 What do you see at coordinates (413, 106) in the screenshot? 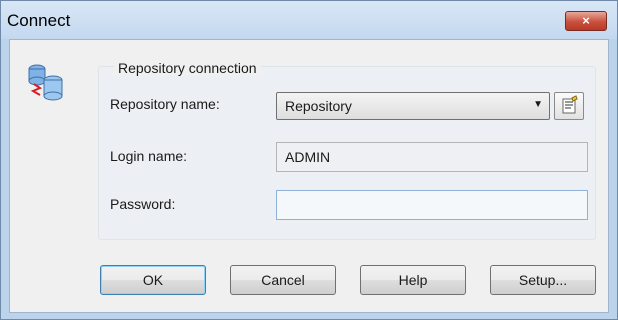
I see `repository-name-dropdown: Repository ▼` at bounding box center [413, 106].